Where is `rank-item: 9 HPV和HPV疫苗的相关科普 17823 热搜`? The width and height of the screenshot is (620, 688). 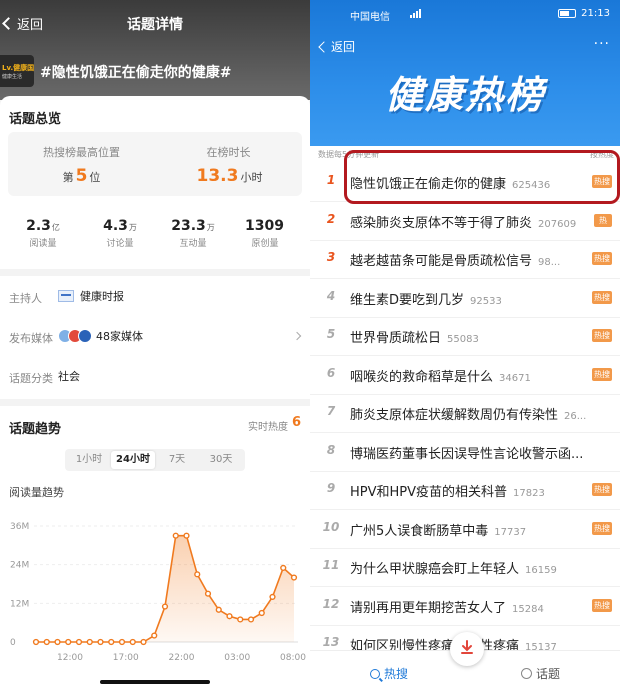 rank-item: 9 HPV和HPV疫苗的相关科普 17823 热搜 is located at coordinates (465, 491).